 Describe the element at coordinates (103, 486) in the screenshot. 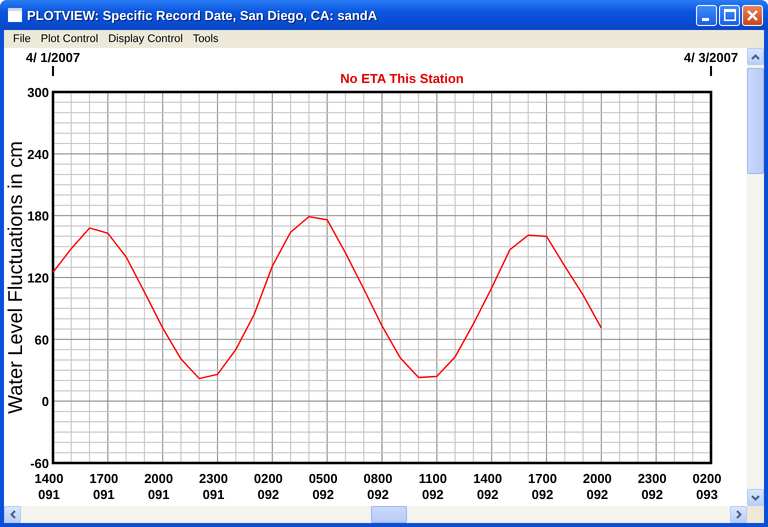

I see `x-tick-label: 1700 091` at that location.